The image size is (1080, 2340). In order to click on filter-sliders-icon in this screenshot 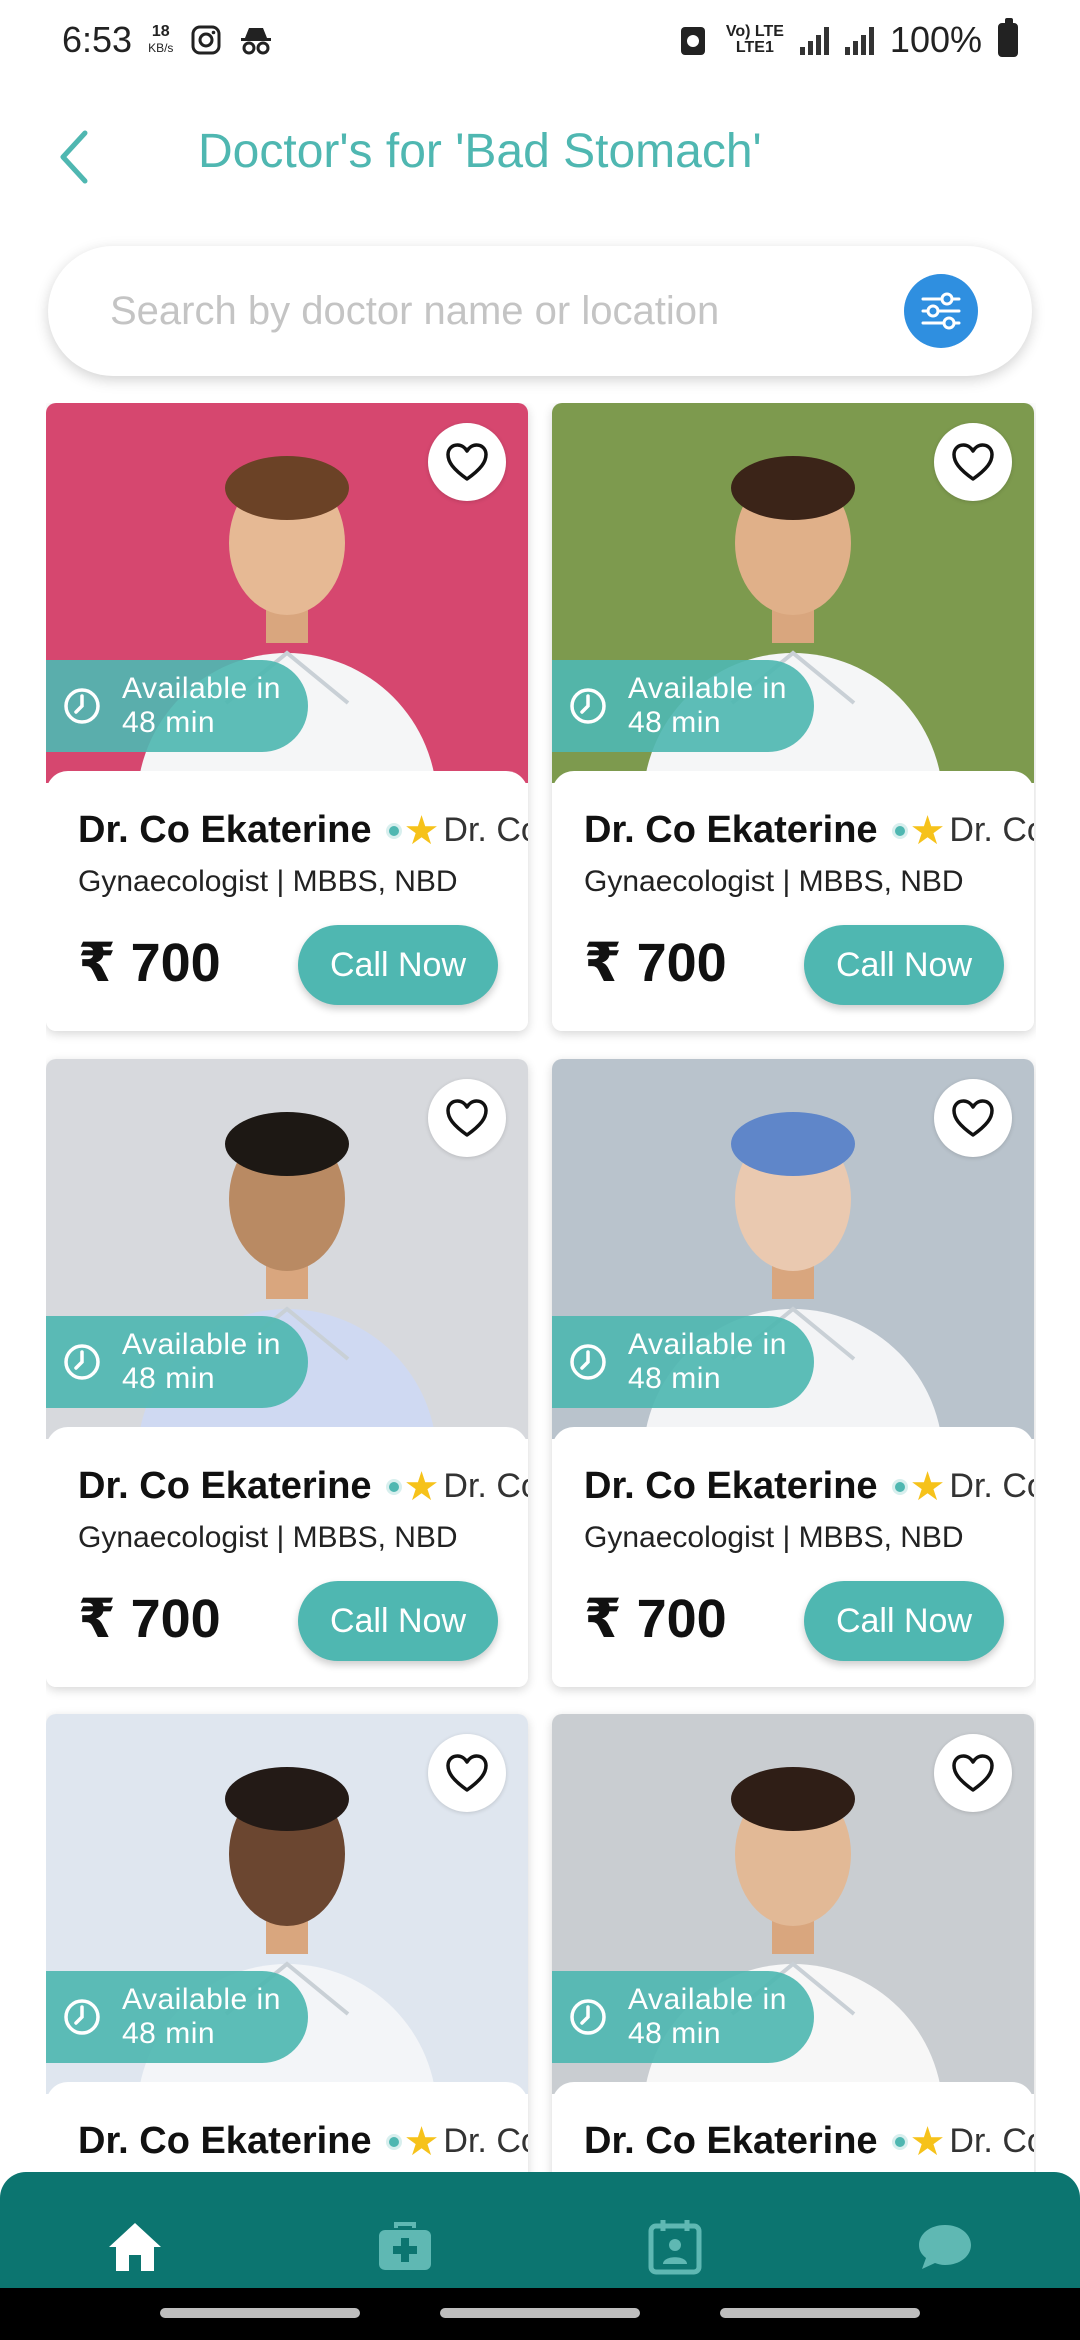, I will do `click(941, 311)`.